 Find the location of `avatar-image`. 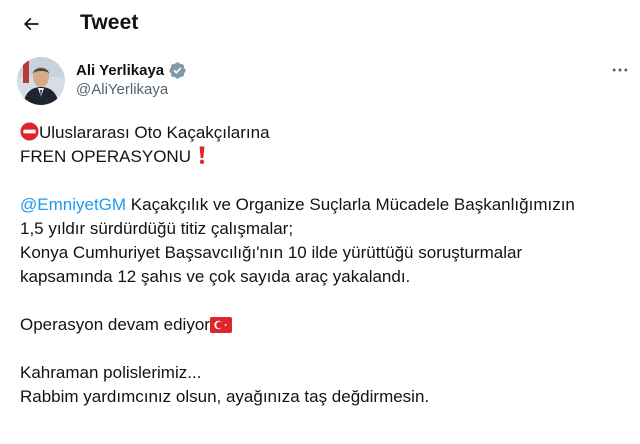

avatar-image is located at coordinates (41, 81).